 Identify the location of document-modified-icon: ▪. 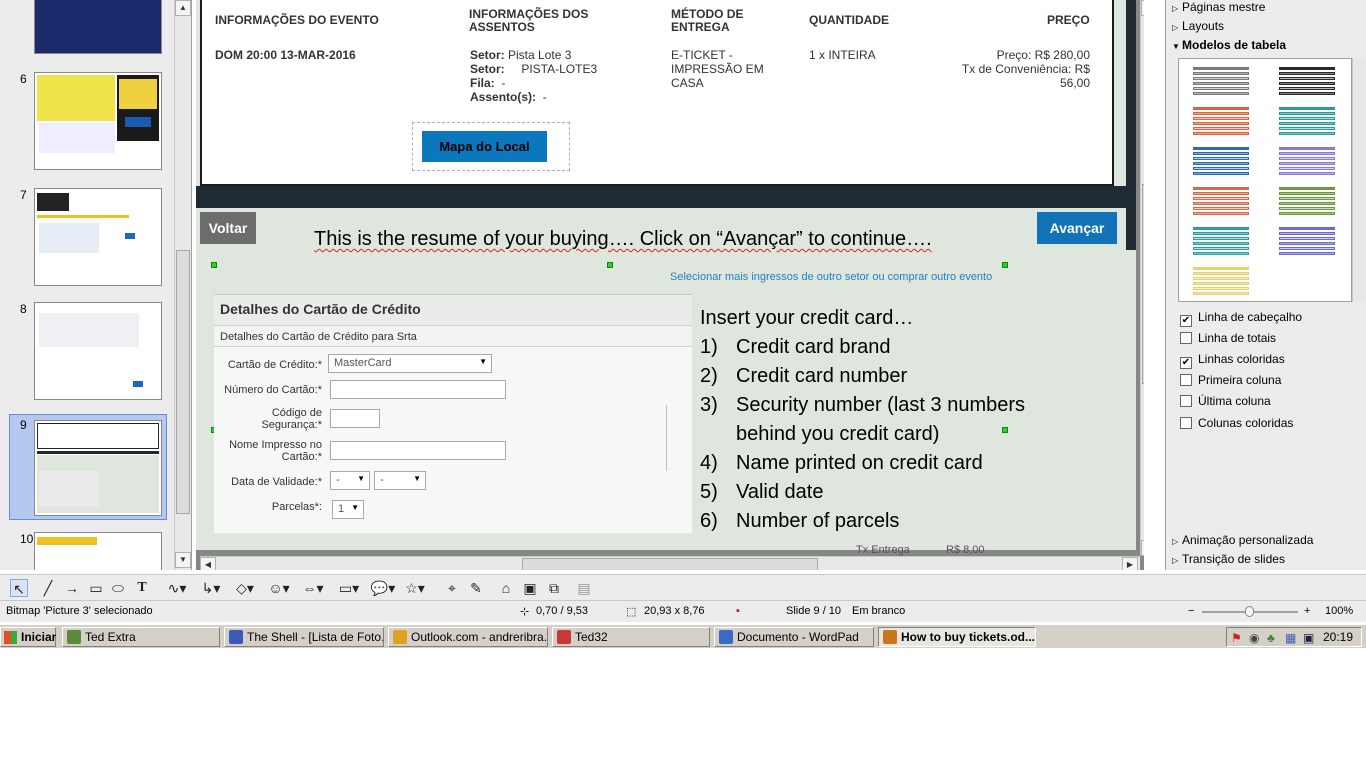
(738, 611).